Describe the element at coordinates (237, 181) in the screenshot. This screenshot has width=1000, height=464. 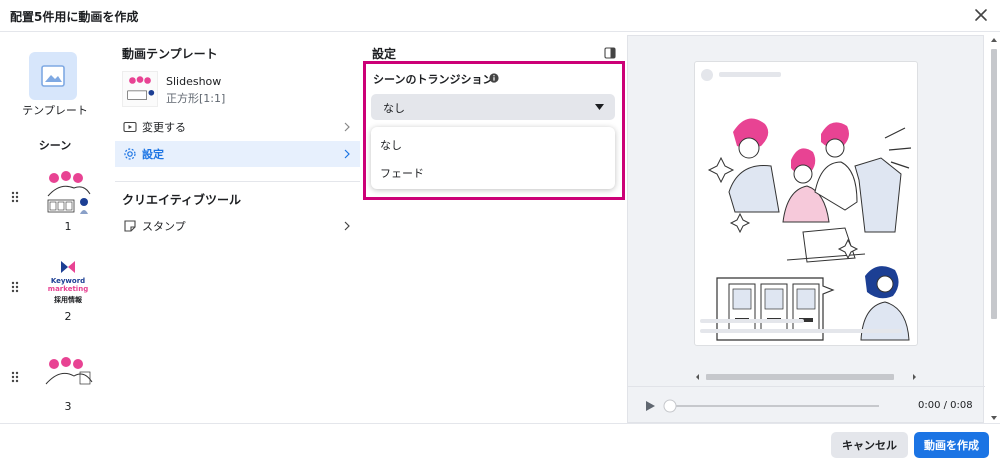
I see `section-divider` at that location.